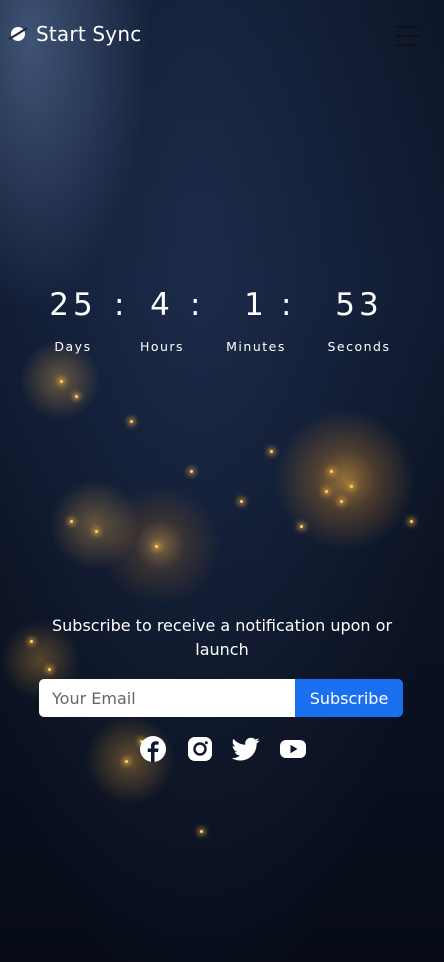 This screenshot has width=444, height=962. I want to click on facebook-link, so click(153, 749).